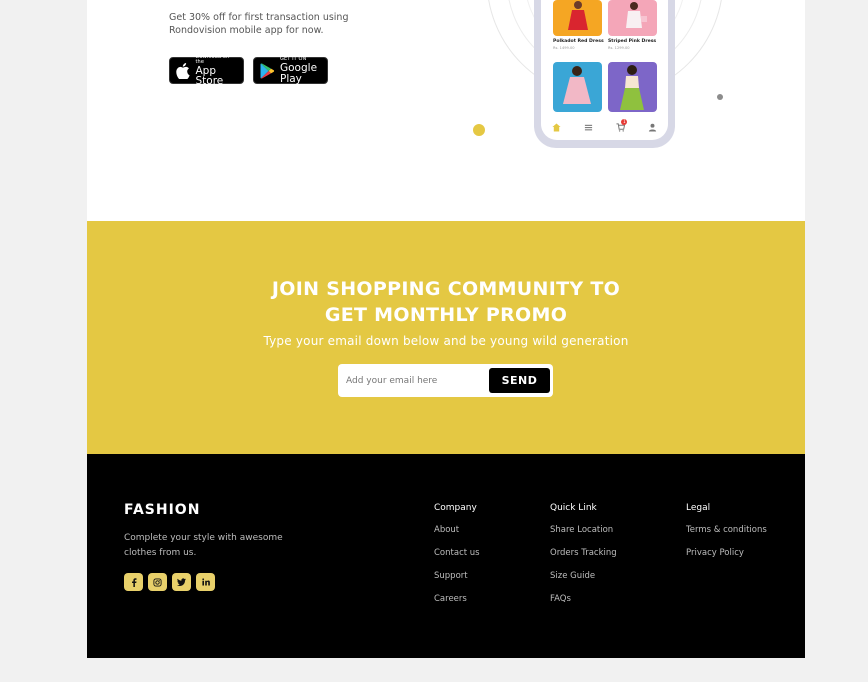  Describe the element at coordinates (212, 59) in the screenshot. I see `app-store-small-label: Download on the` at that location.